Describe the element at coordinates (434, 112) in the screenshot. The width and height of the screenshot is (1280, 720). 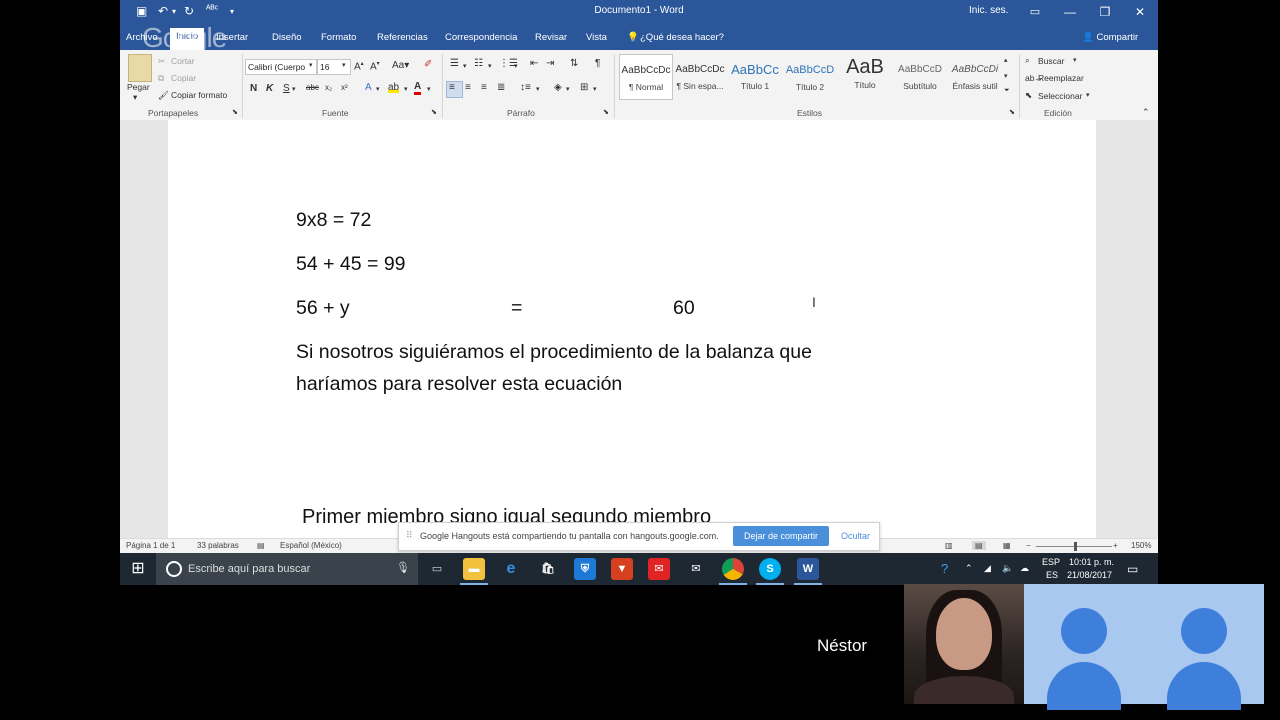
I see `font-launcher-icon: ⬊` at that location.